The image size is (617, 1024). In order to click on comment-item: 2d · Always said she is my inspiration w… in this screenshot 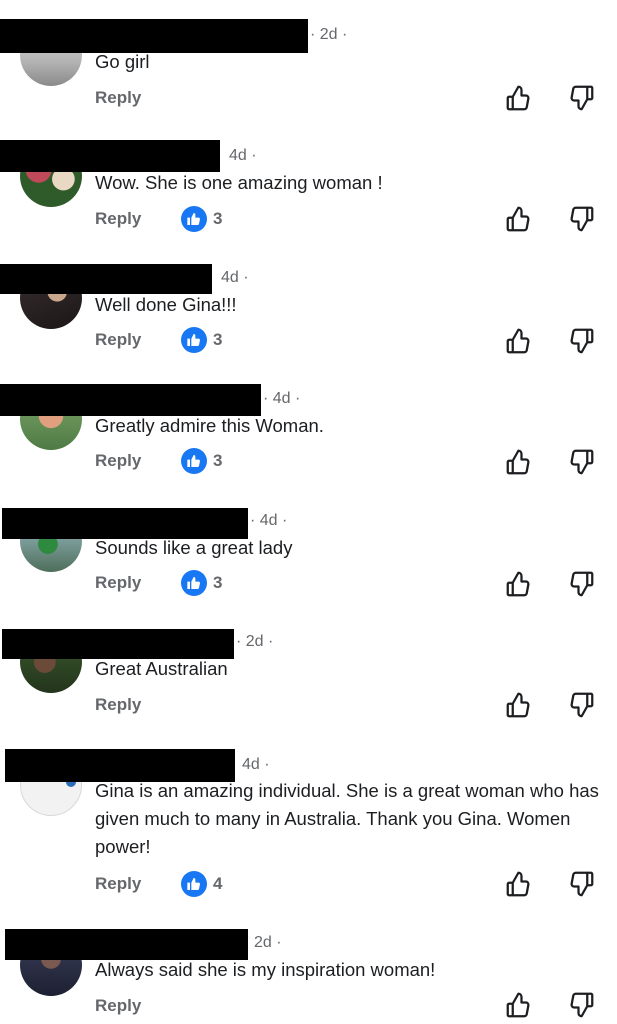, I will do `click(308, 967)`.